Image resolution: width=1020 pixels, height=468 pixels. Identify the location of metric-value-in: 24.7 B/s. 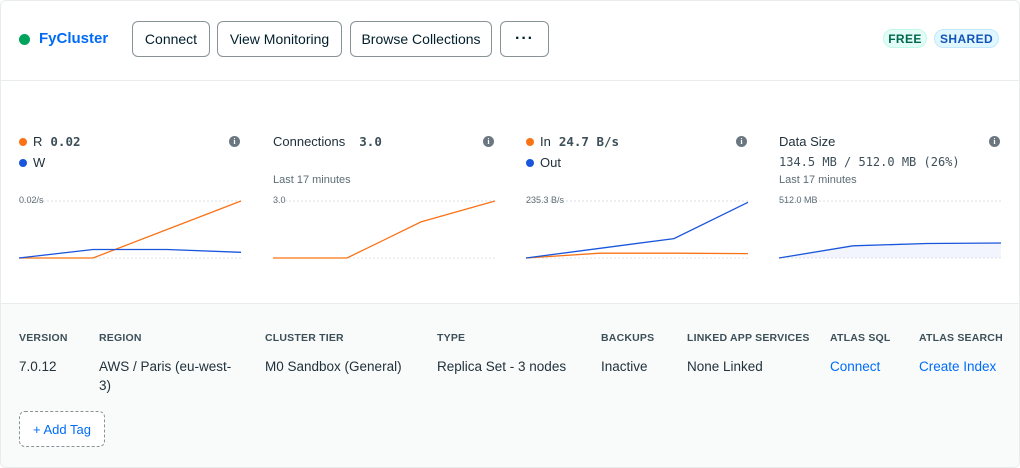
(589, 141).